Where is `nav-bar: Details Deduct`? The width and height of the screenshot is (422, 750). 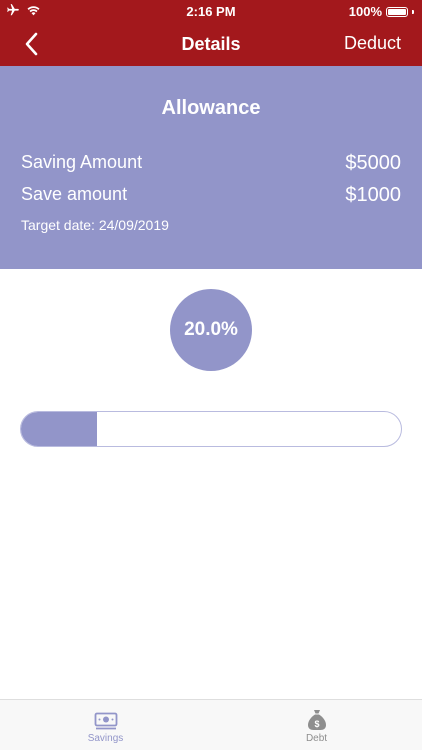
nav-bar: Details Deduct is located at coordinates (211, 44).